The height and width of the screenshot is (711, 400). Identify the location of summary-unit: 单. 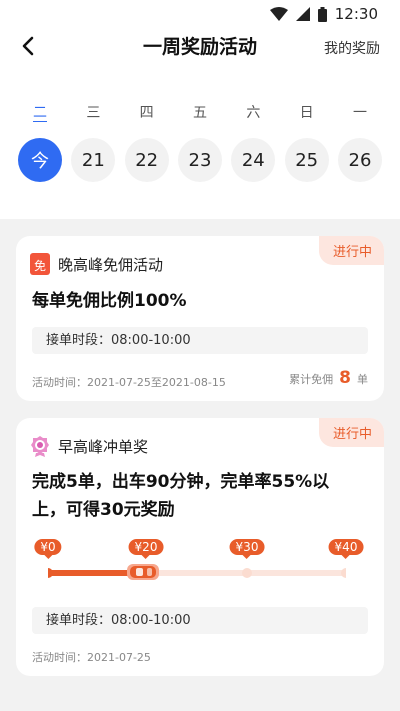
(362, 379).